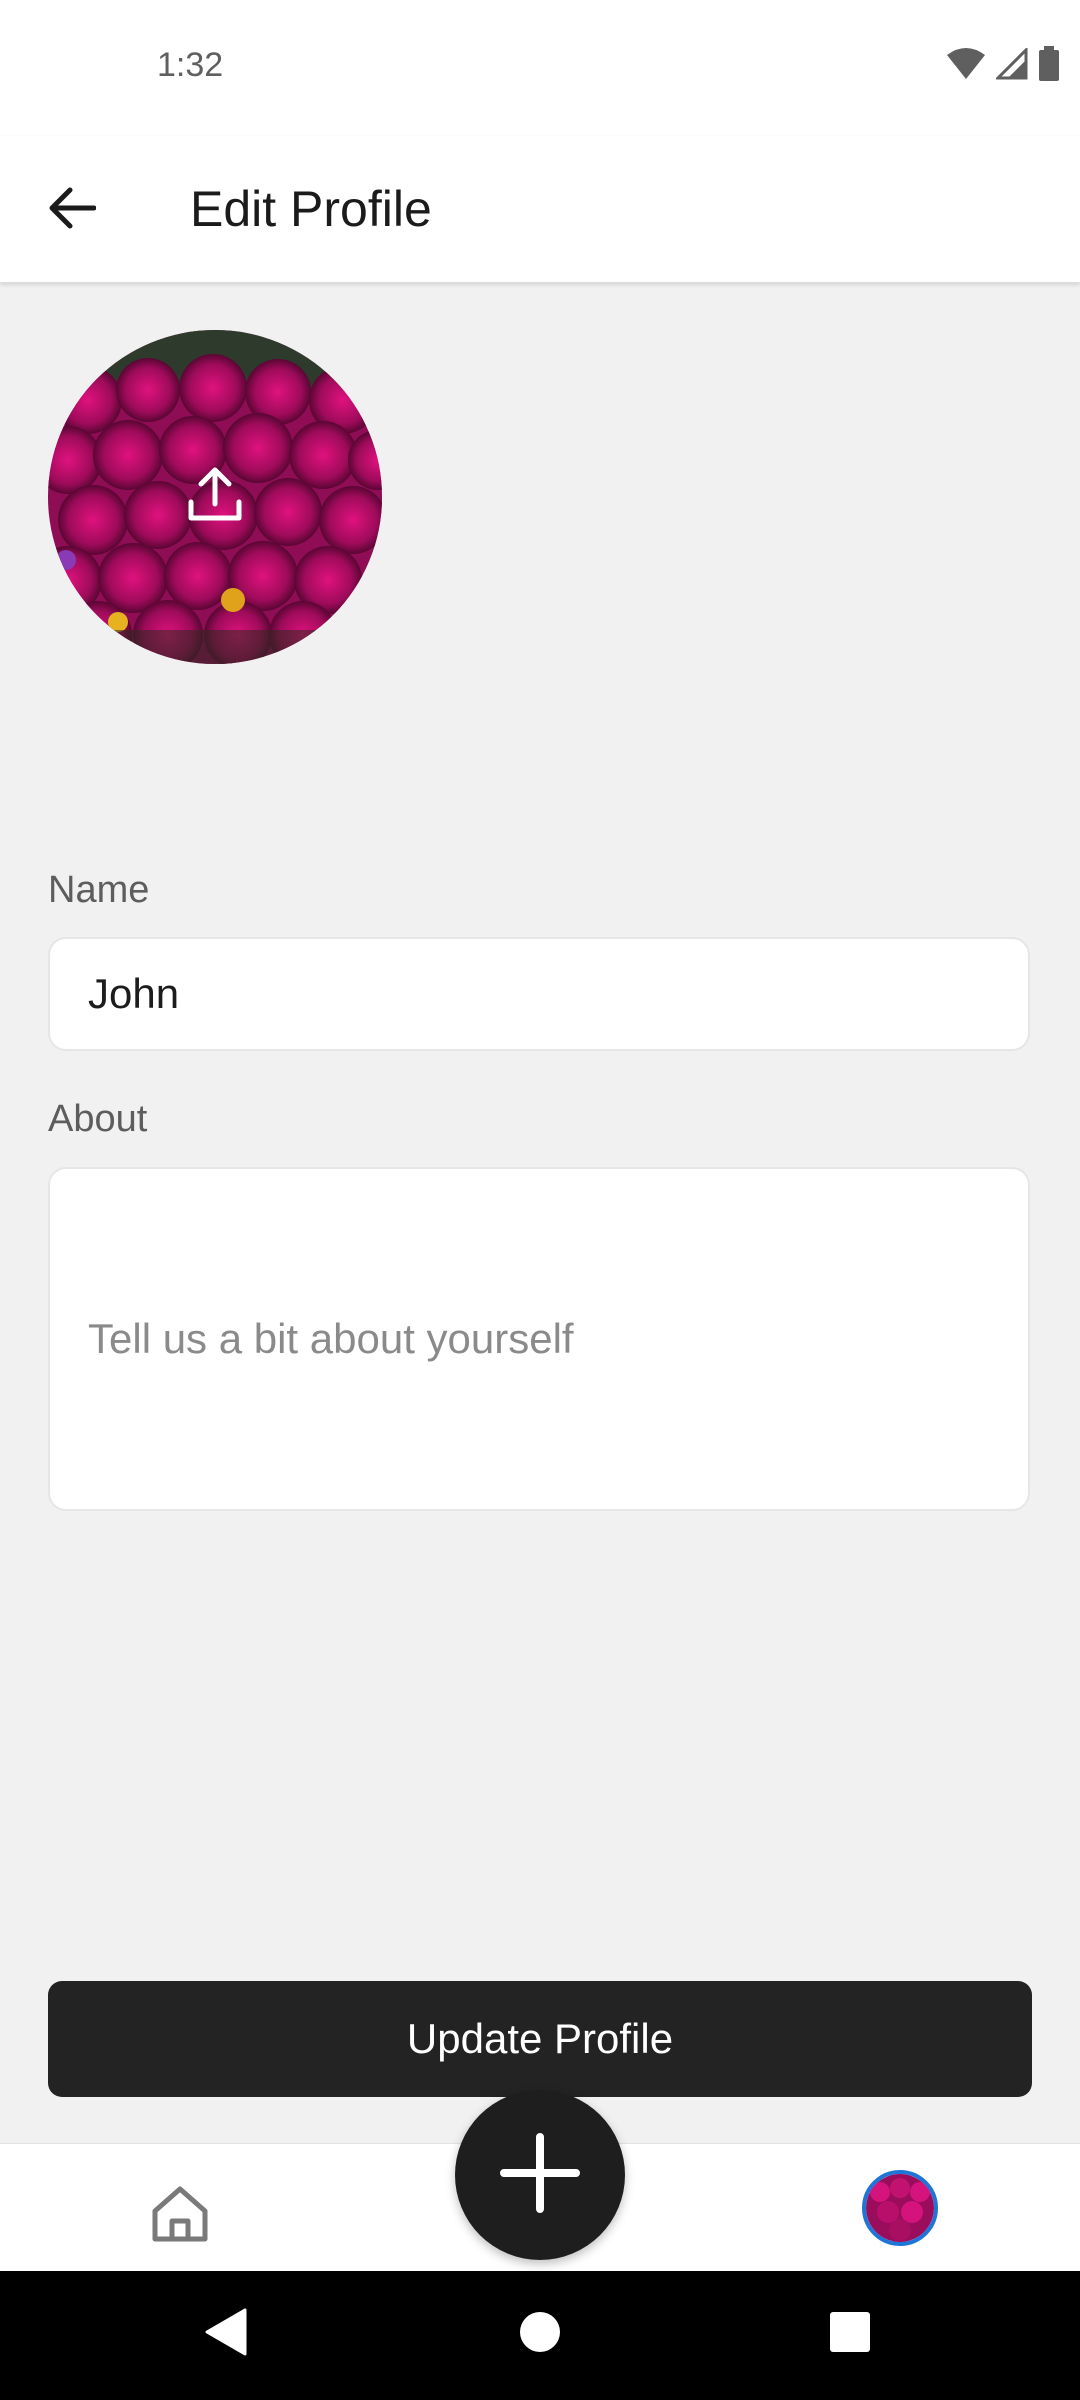 The width and height of the screenshot is (1080, 2400). What do you see at coordinates (190, 65) in the screenshot?
I see `status-time: 1:32` at bounding box center [190, 65].